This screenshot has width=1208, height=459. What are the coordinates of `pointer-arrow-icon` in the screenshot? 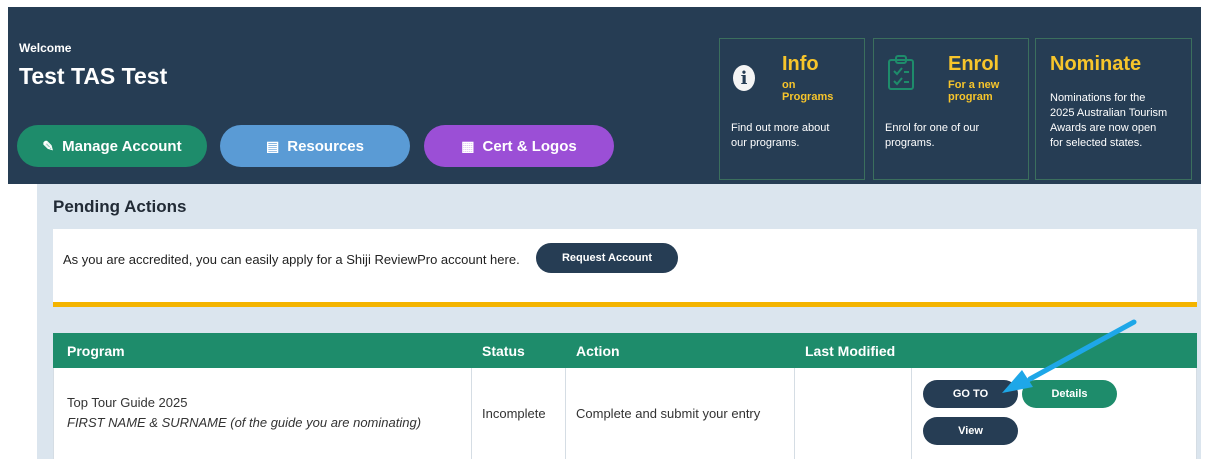 It's located at (1069, 356).